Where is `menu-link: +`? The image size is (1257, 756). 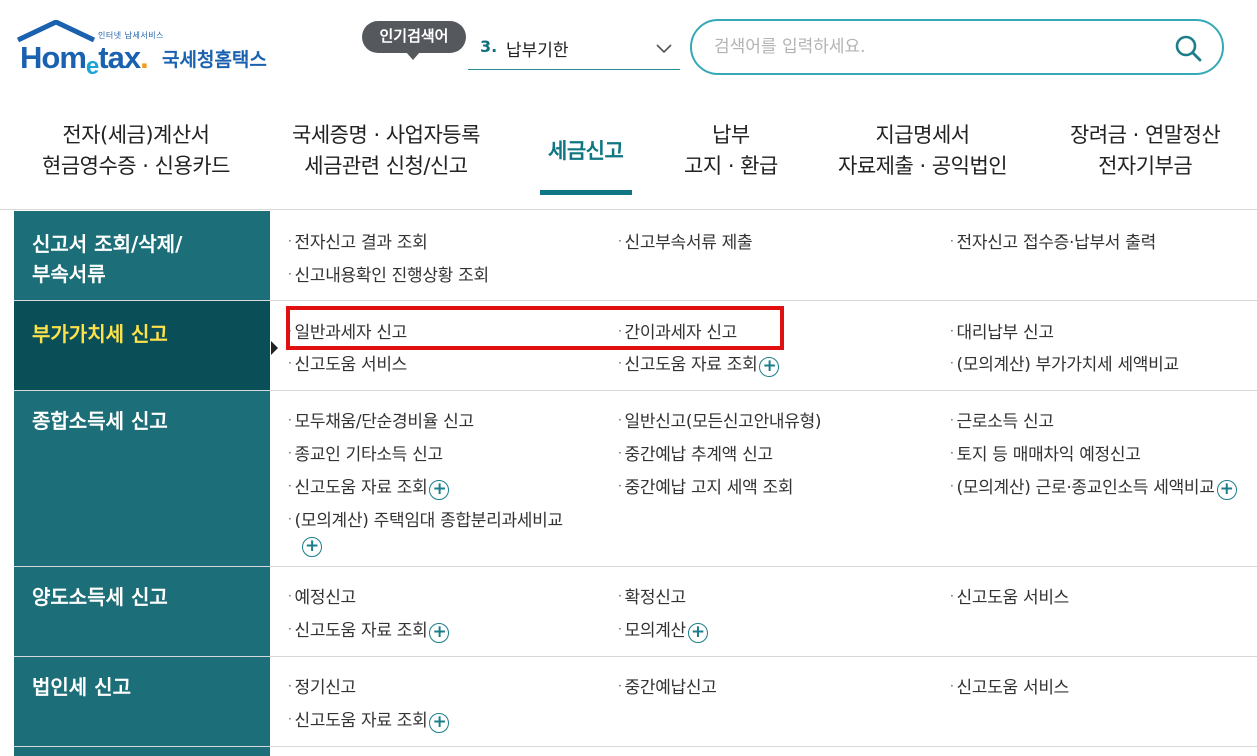
menu-link: + is located at coordinates (311, 546).